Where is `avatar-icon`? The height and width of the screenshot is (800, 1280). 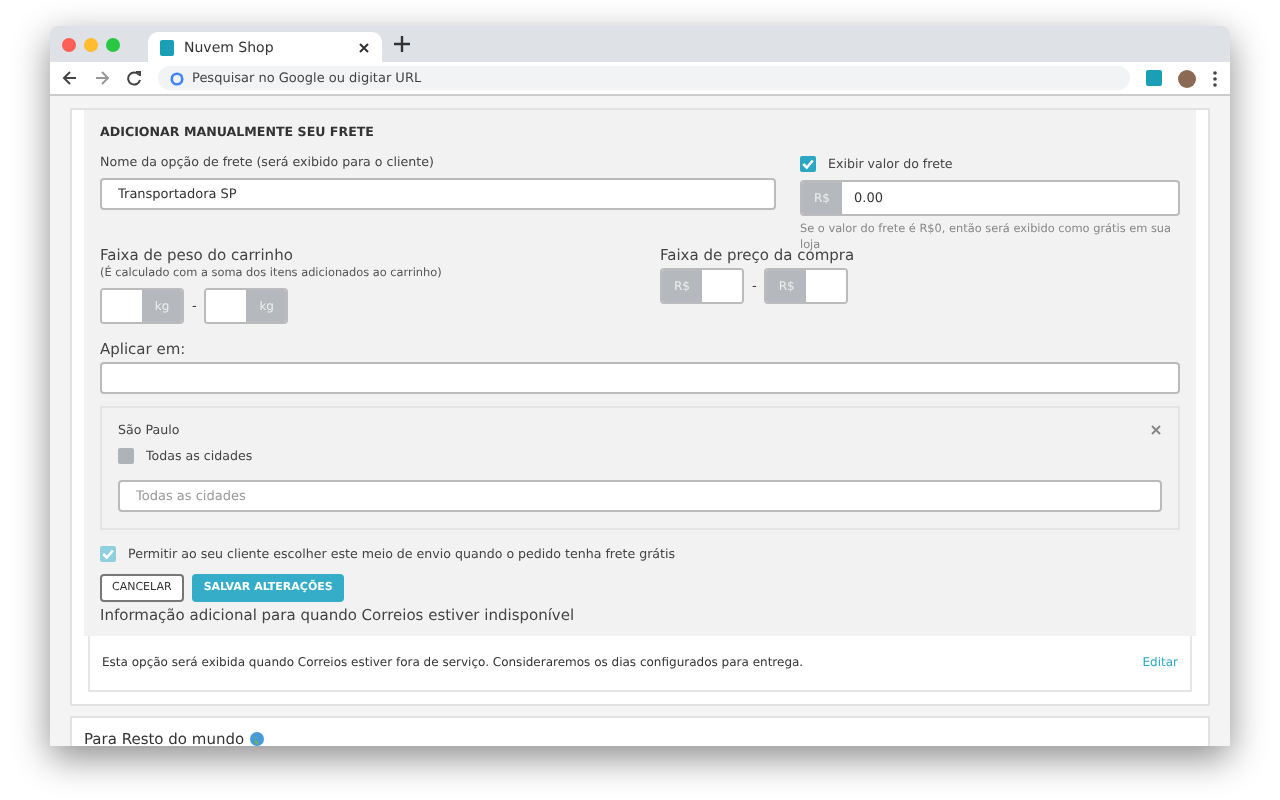 avatar-icon is located at coordinates (1187, 78).